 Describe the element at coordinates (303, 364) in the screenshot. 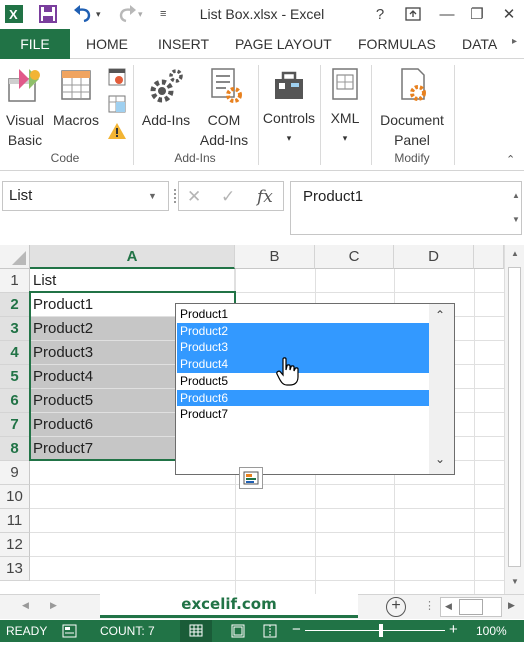

I see `list-item: Product4` at that location.